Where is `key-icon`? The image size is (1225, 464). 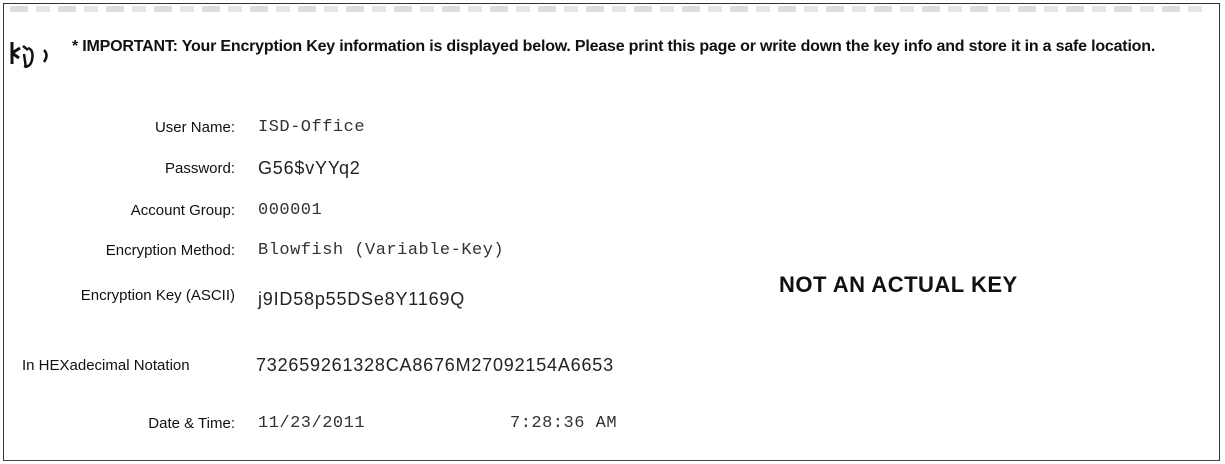
key-icon is located at coordinates (29, 55).